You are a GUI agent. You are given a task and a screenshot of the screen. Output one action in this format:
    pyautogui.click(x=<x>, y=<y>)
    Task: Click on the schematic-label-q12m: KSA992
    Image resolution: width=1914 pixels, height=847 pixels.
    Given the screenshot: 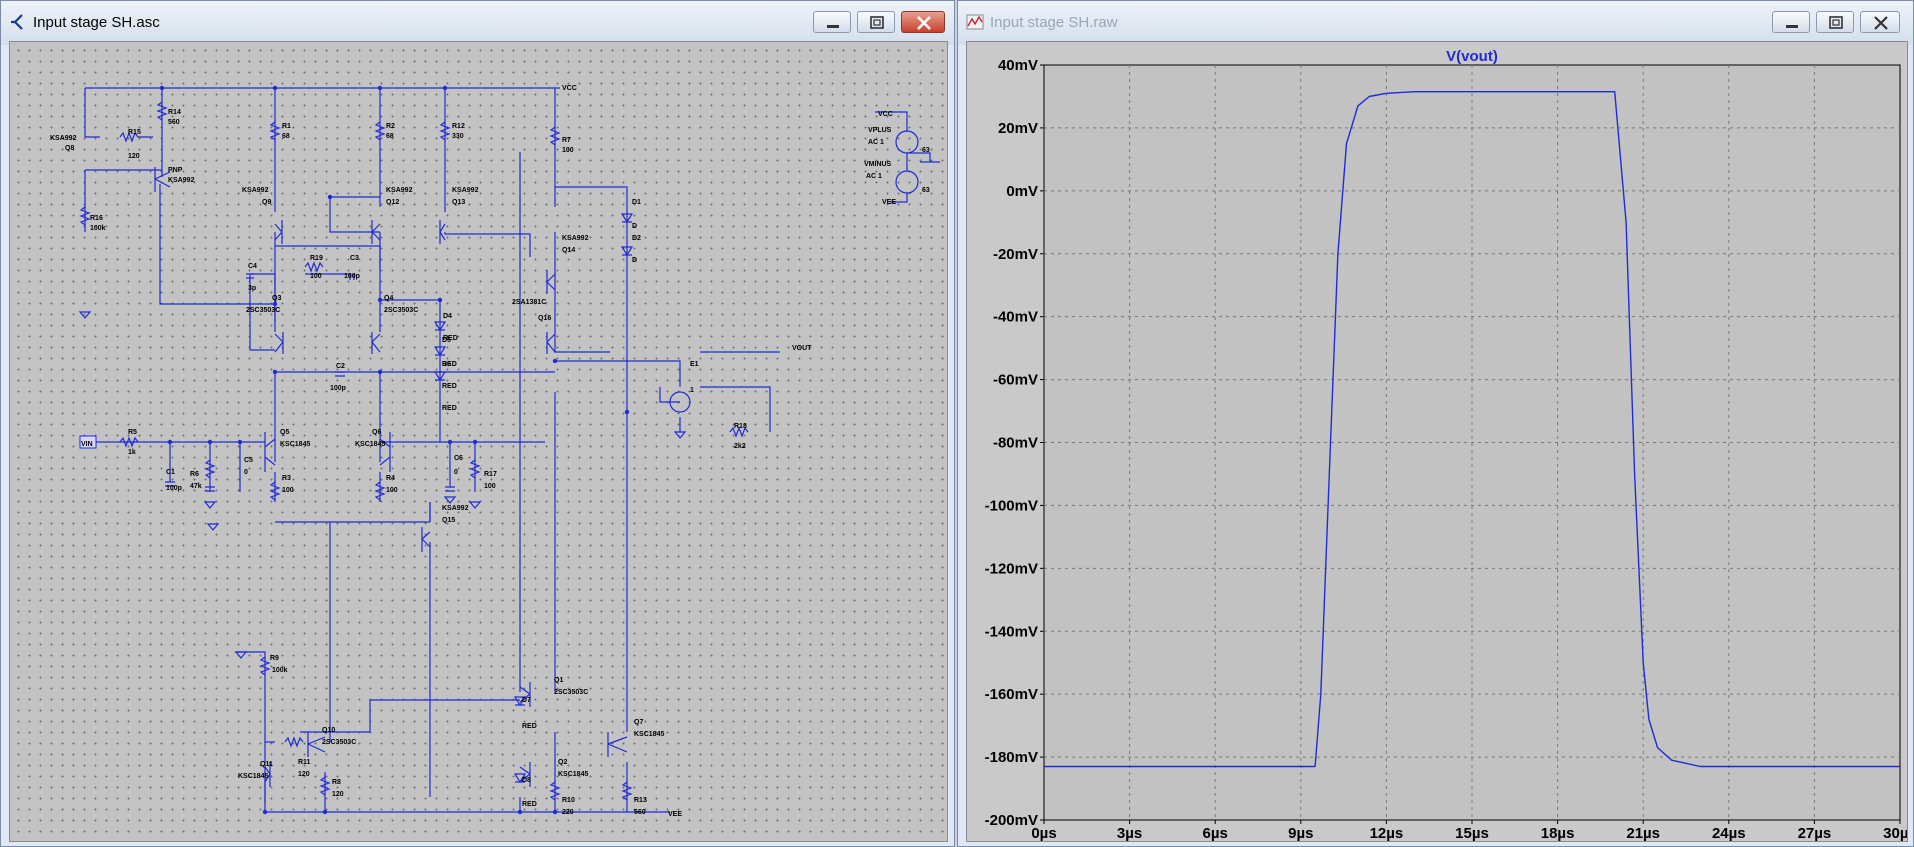 What is the action you would take?
    pyautogui.click(x=399, y=190)
    